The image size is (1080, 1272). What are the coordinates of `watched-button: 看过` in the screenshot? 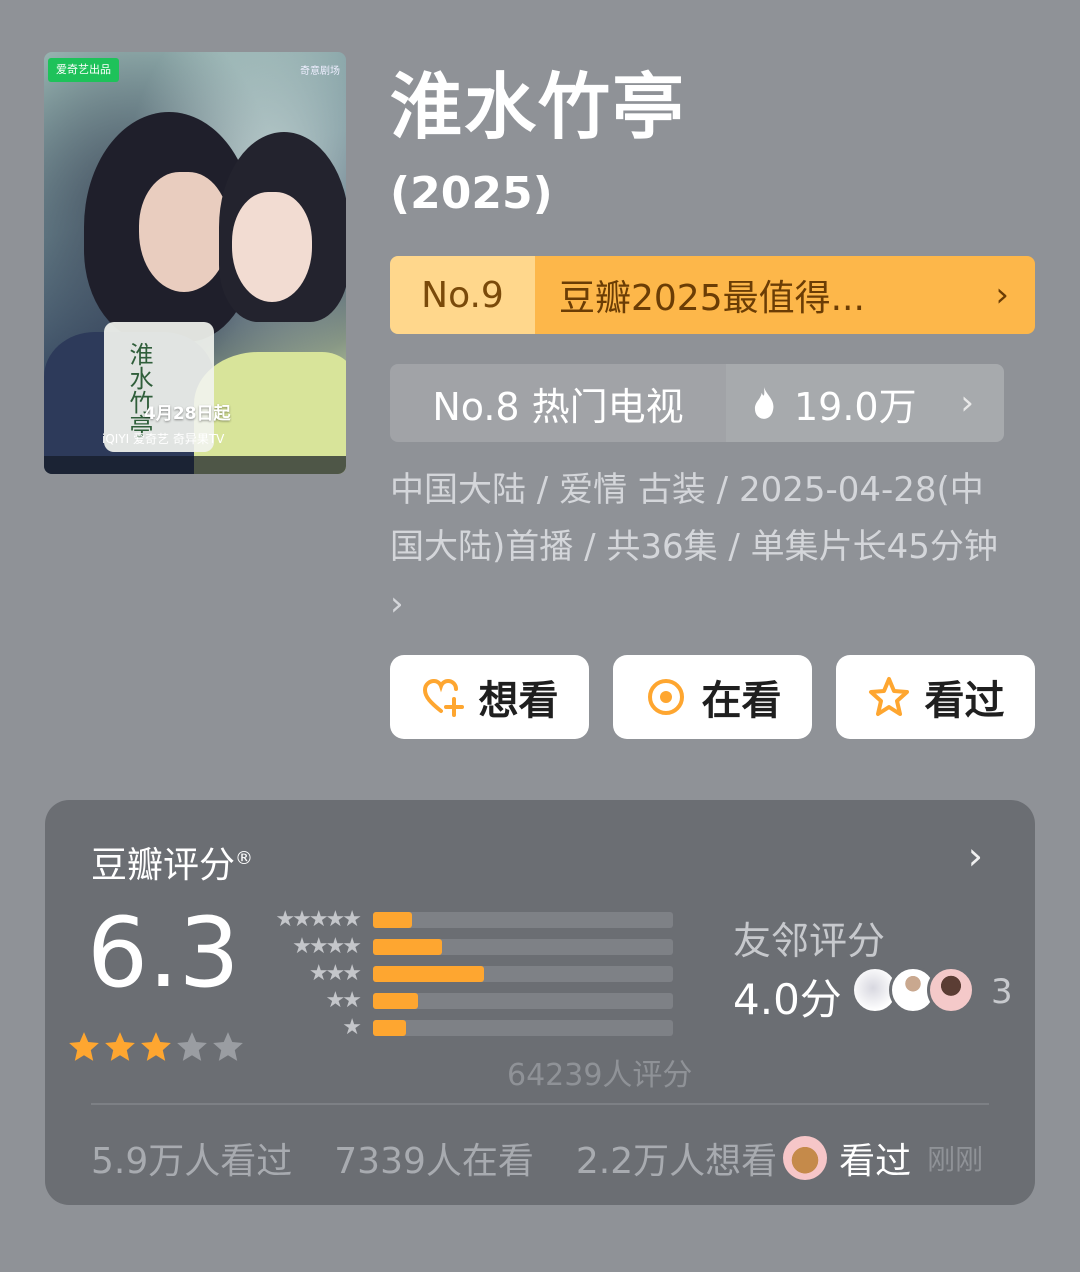 It's located at (935, 697).